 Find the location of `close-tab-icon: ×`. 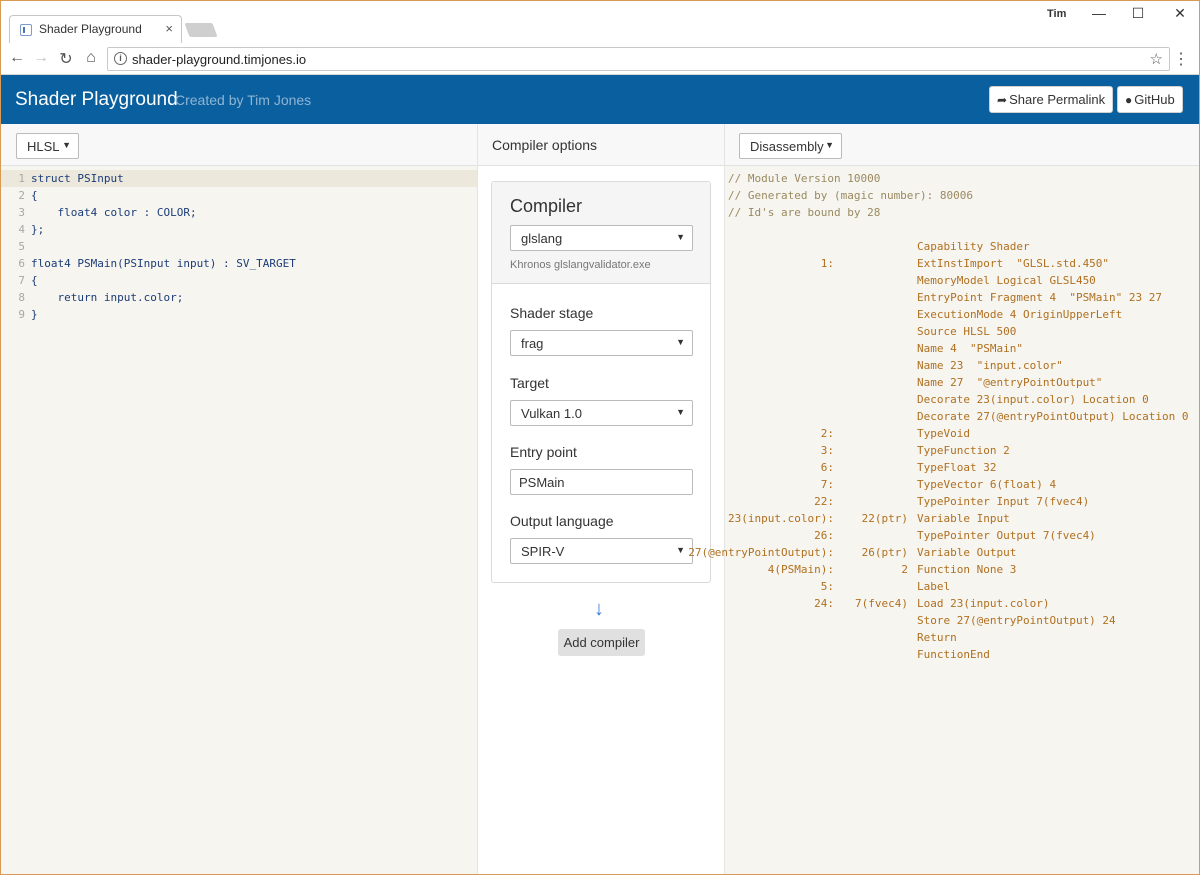

close-tab-icon: × is located at coordinates (169, 28).